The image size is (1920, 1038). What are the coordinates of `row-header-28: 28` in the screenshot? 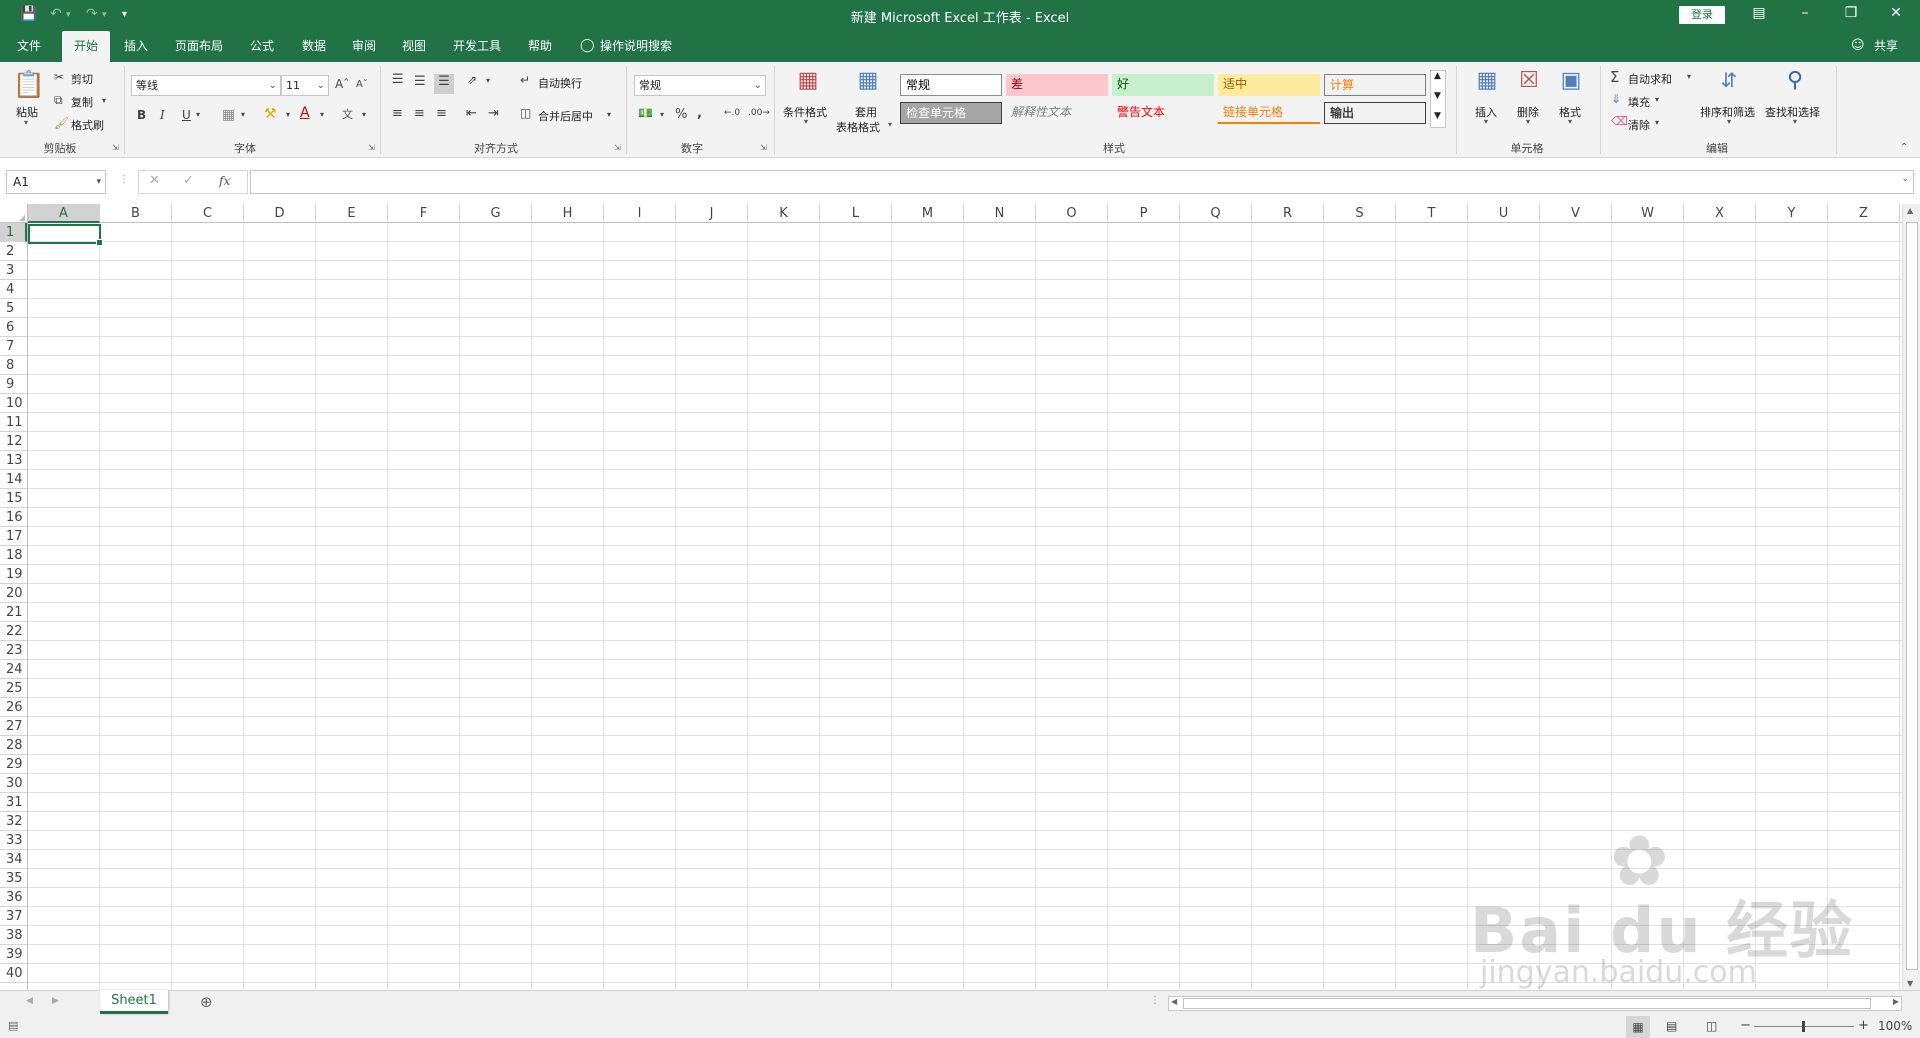 It's located at (13, 745).